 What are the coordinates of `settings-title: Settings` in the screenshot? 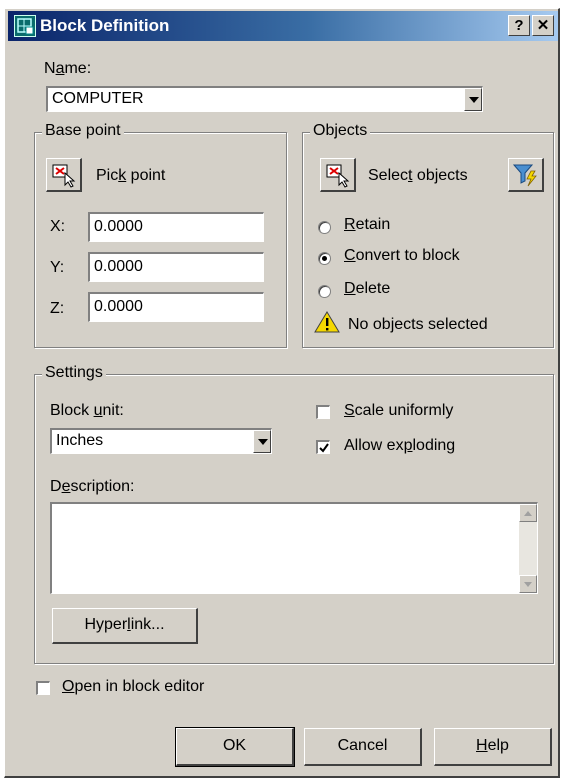 It's located at (74, 373).